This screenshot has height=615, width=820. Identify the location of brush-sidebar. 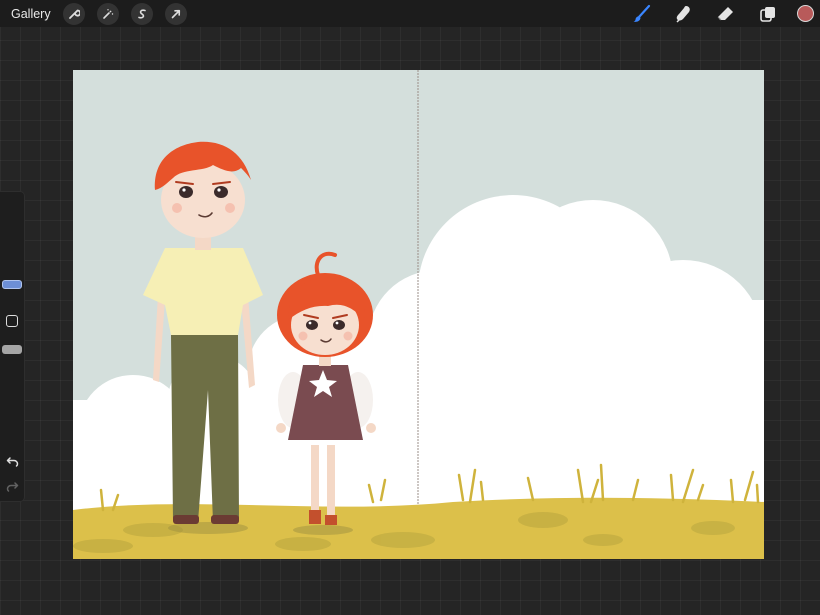
(12, 346).